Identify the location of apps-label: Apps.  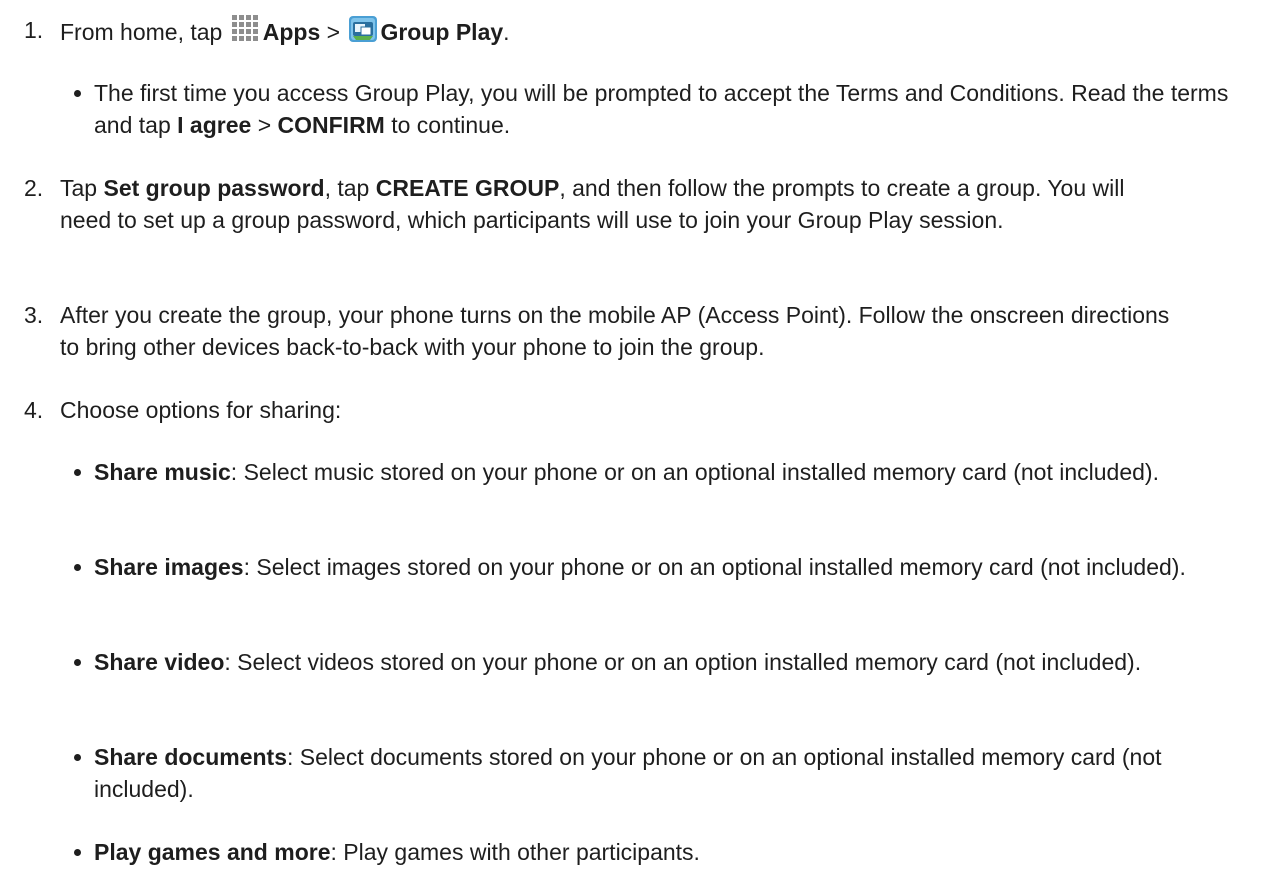
(291, 32).